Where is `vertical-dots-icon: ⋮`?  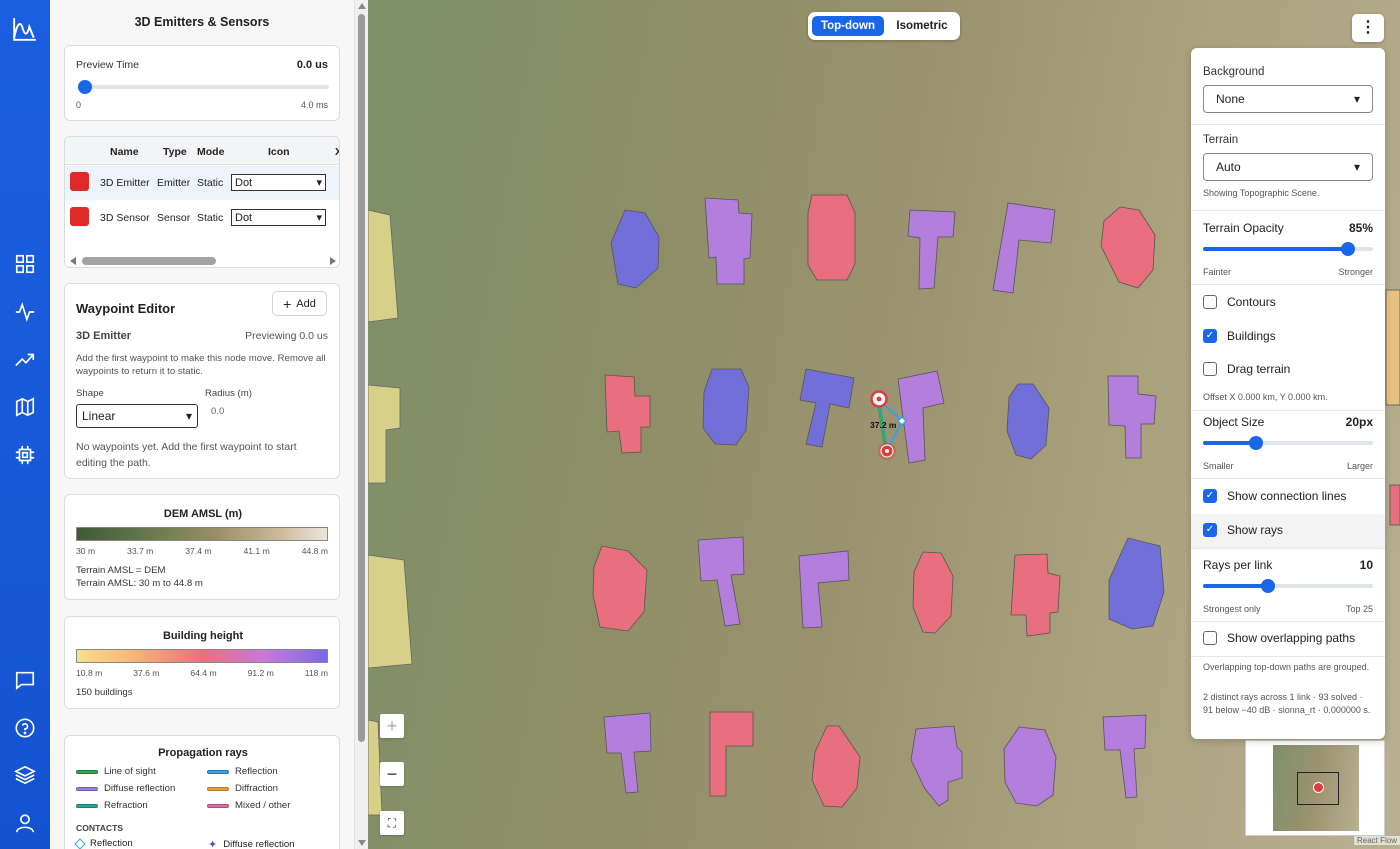 vertical-dots-icon: ⋮ is located at coordinates (1368, 27).